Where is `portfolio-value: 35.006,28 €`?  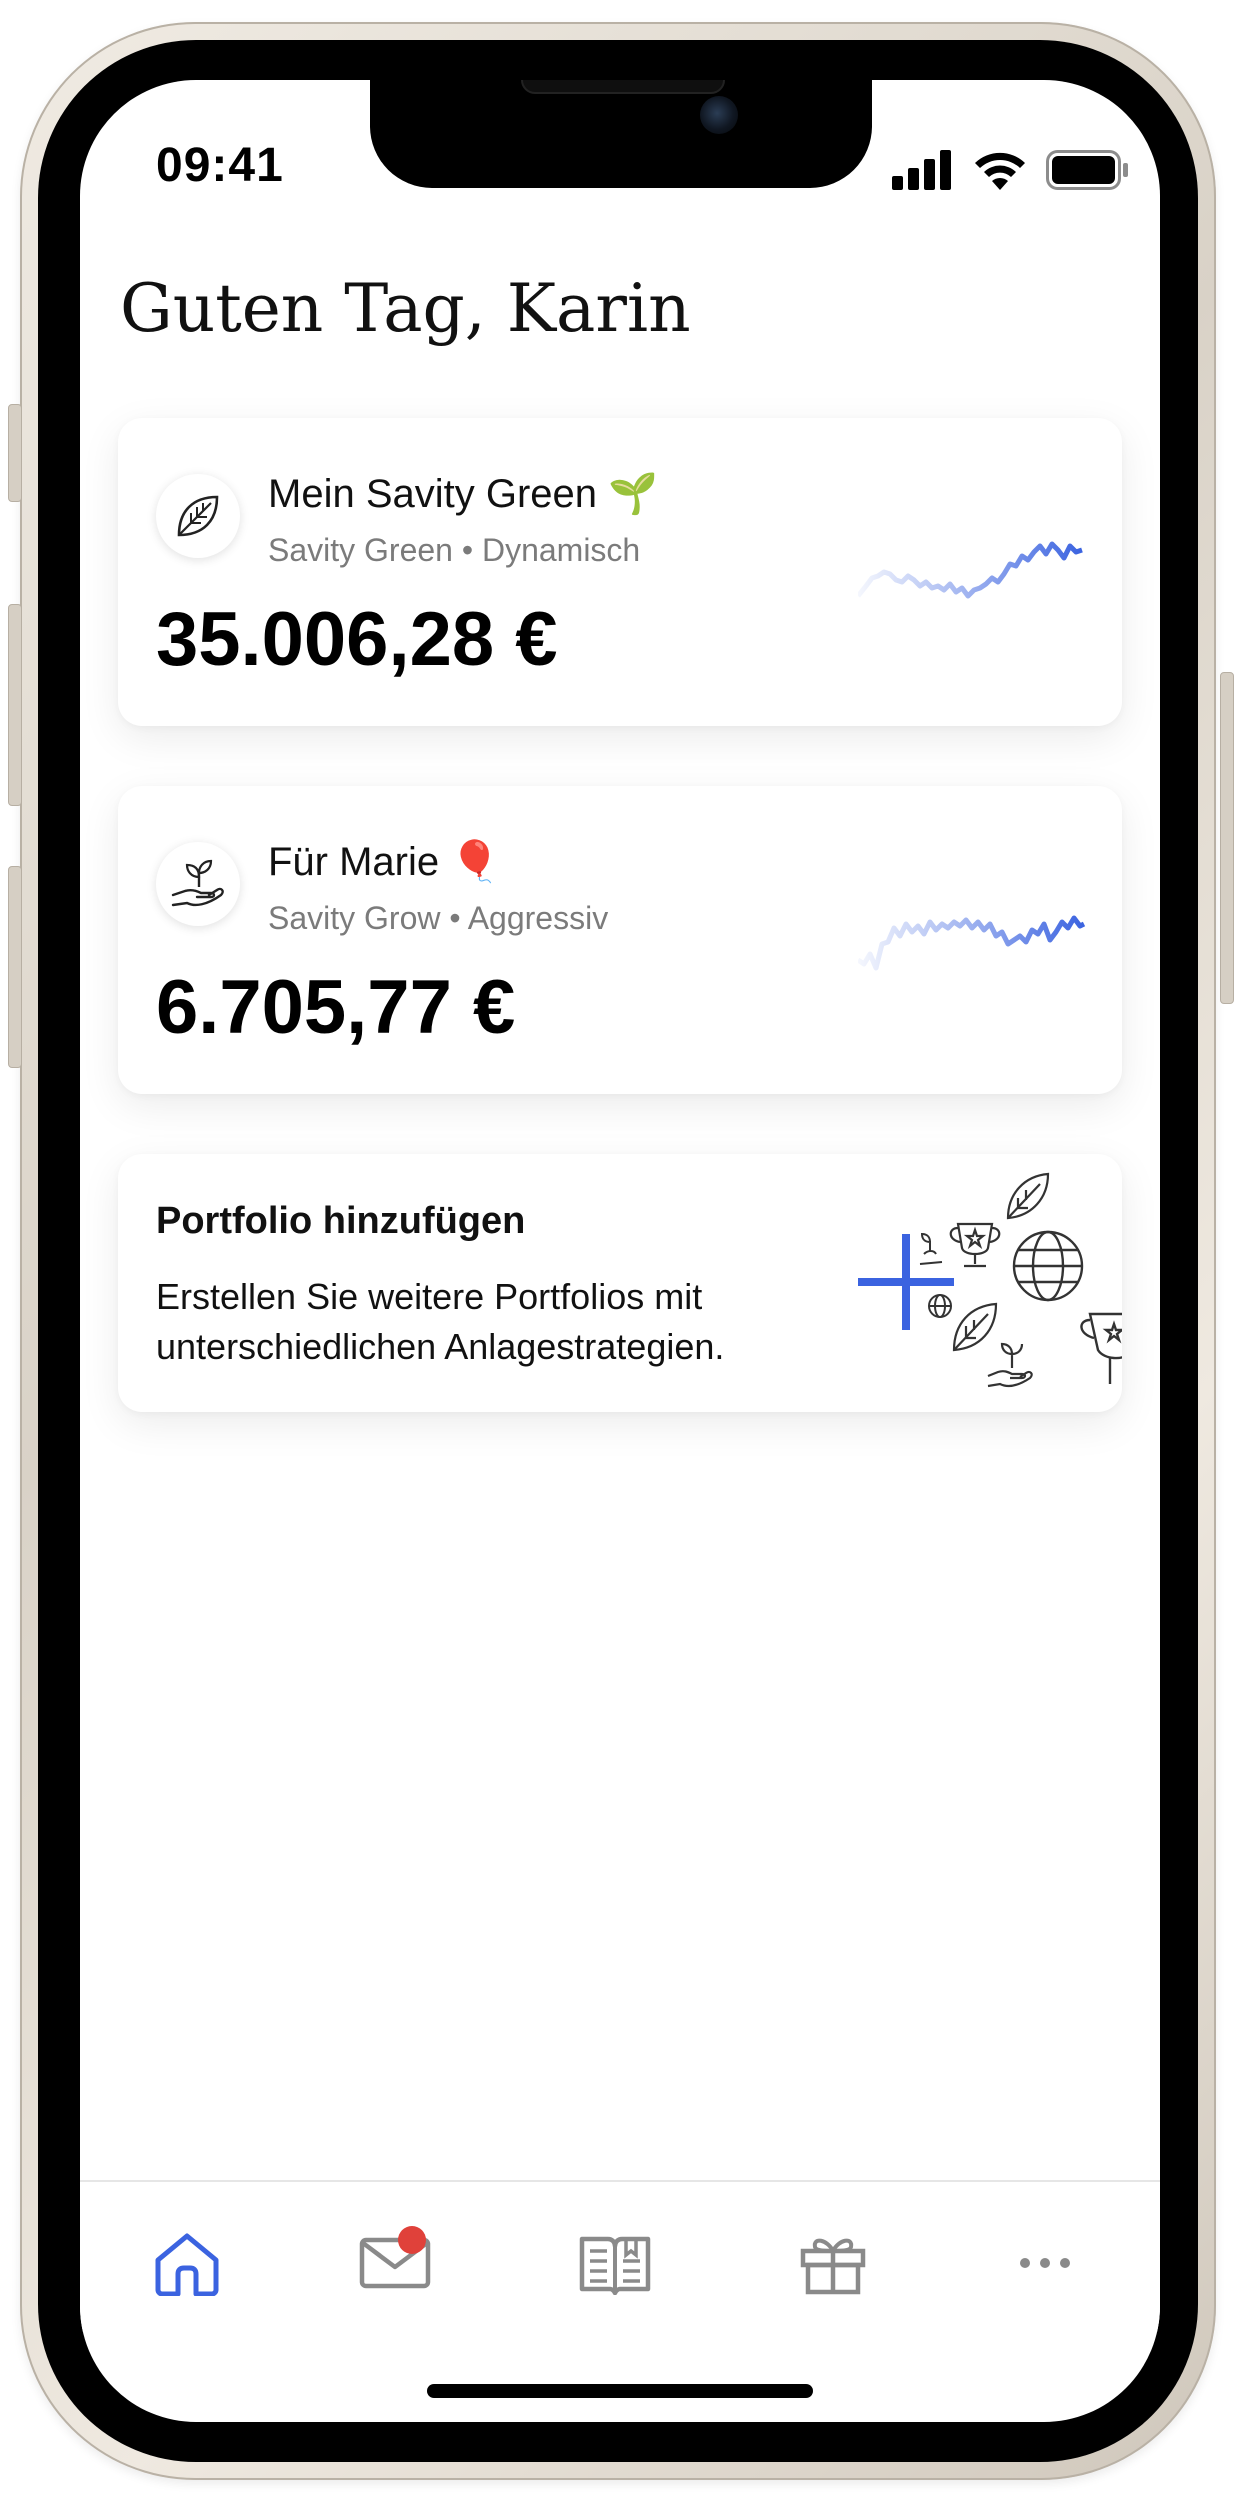 portfolio-value: 35.006,28 € is located at coordinates (357, 639).